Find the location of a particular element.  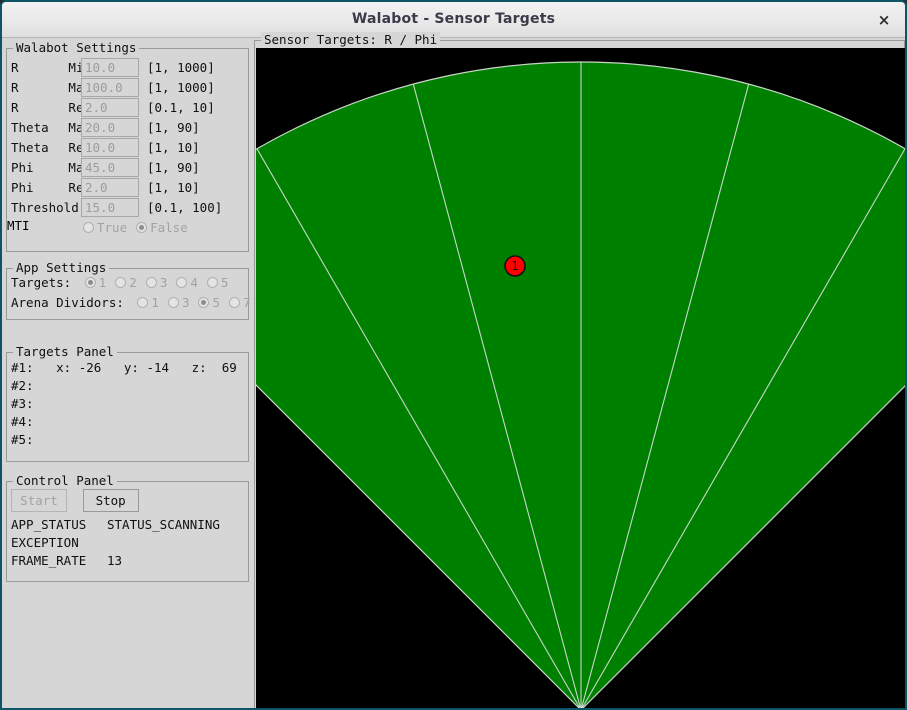

radio-label: 3 is located at coordinates (163, 282).